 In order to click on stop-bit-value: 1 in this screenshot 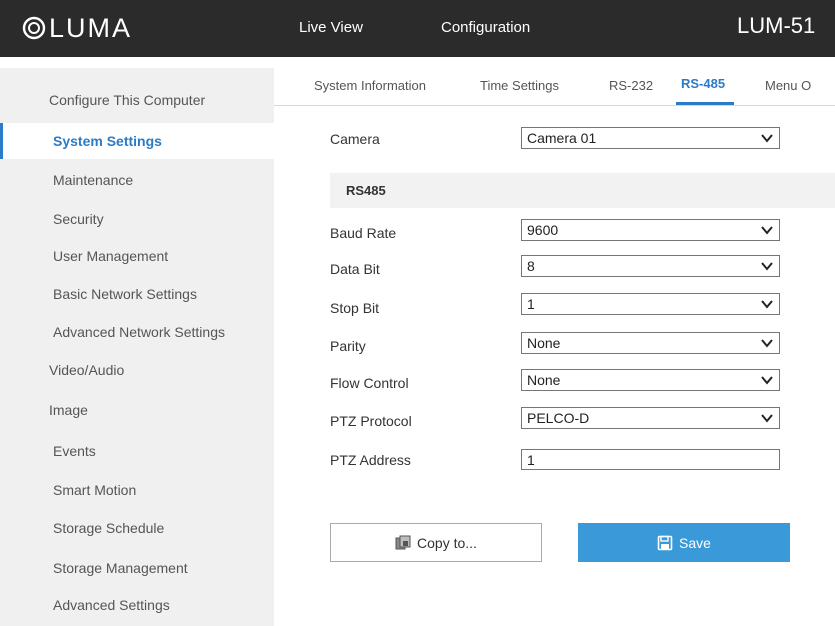, I will do `click(531, 304)`.